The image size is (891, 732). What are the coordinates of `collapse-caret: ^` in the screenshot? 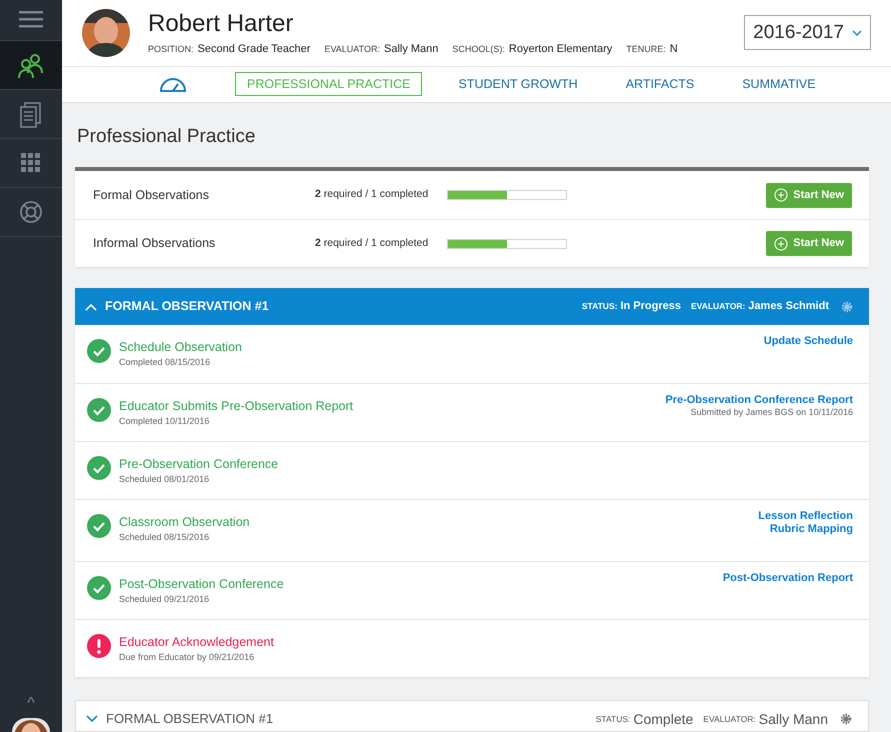 It's located at (31, 704).